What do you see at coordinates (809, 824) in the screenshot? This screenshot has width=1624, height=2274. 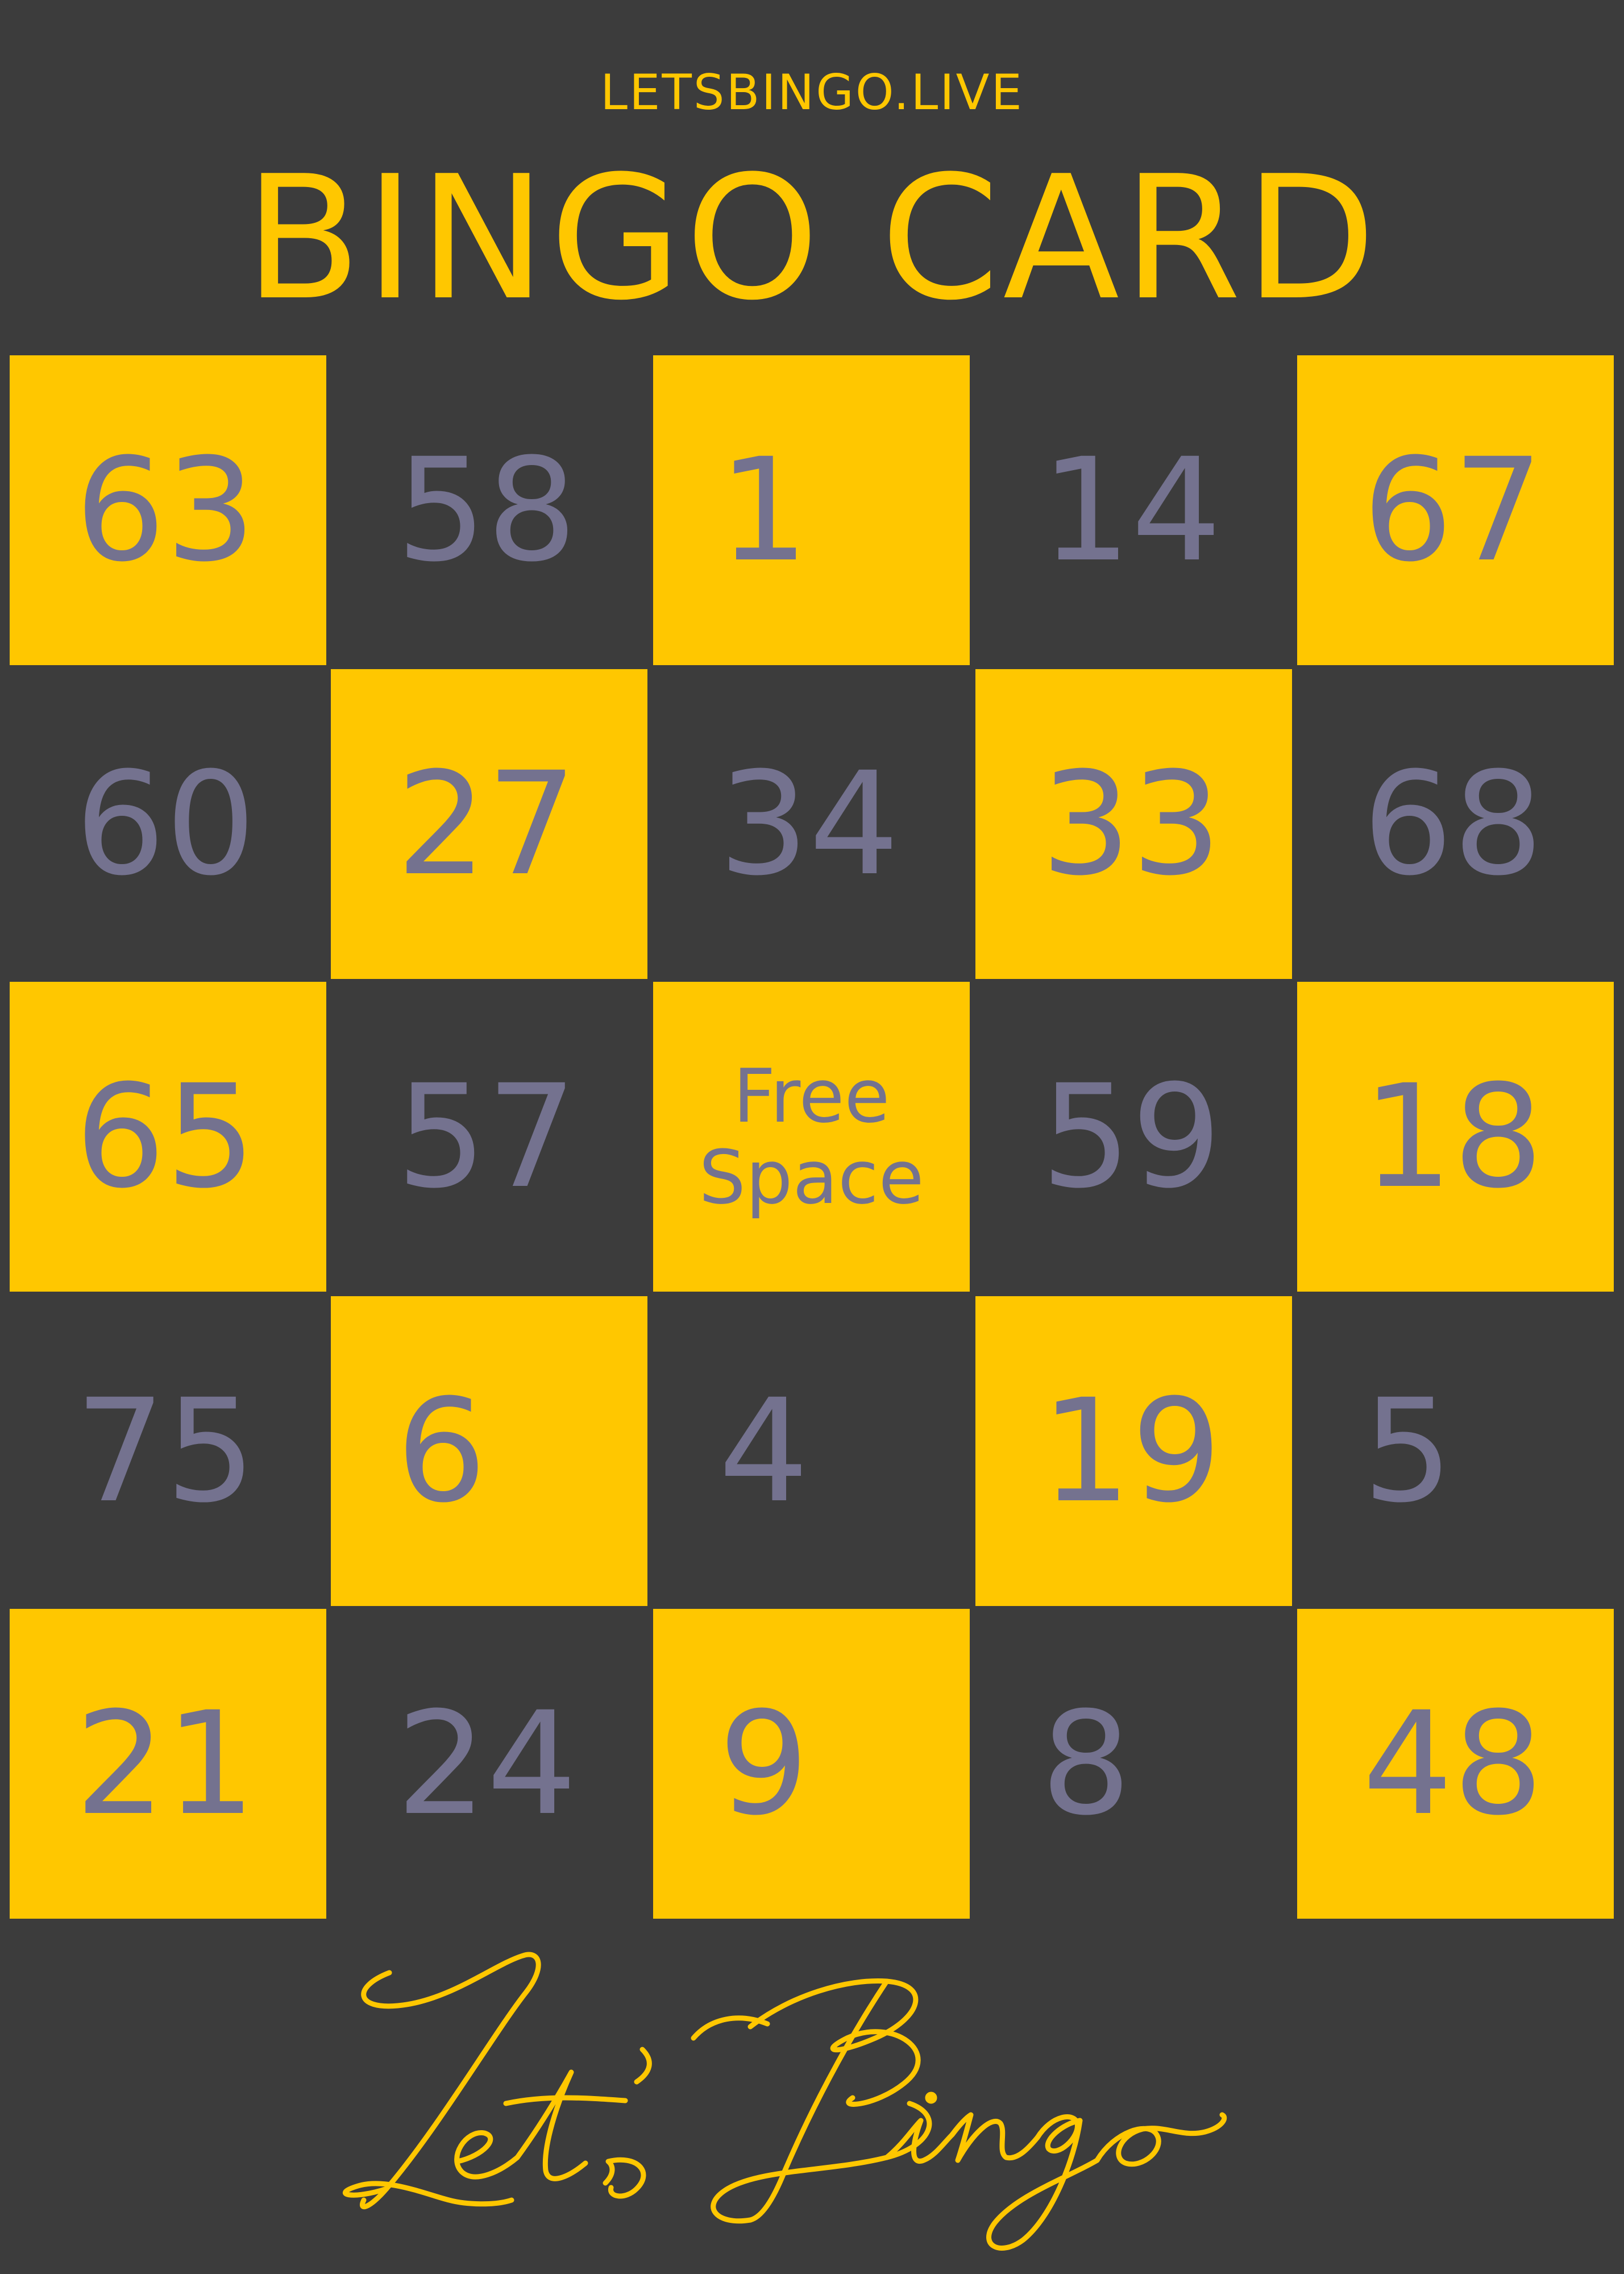 I see `bingo-number: 34` at bounding box center [809, 824].